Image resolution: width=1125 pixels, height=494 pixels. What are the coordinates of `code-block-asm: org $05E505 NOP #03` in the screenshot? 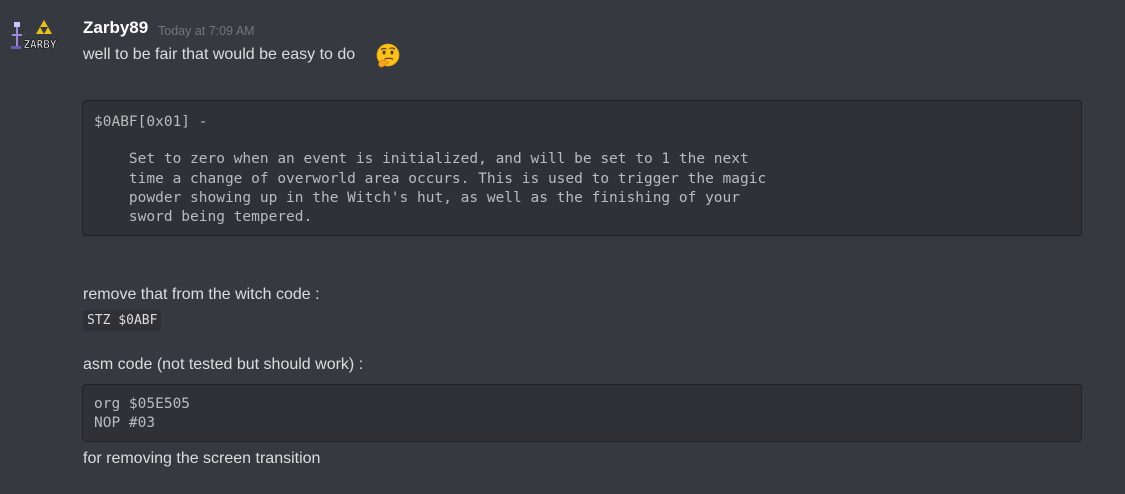 It's located at (582, 413).